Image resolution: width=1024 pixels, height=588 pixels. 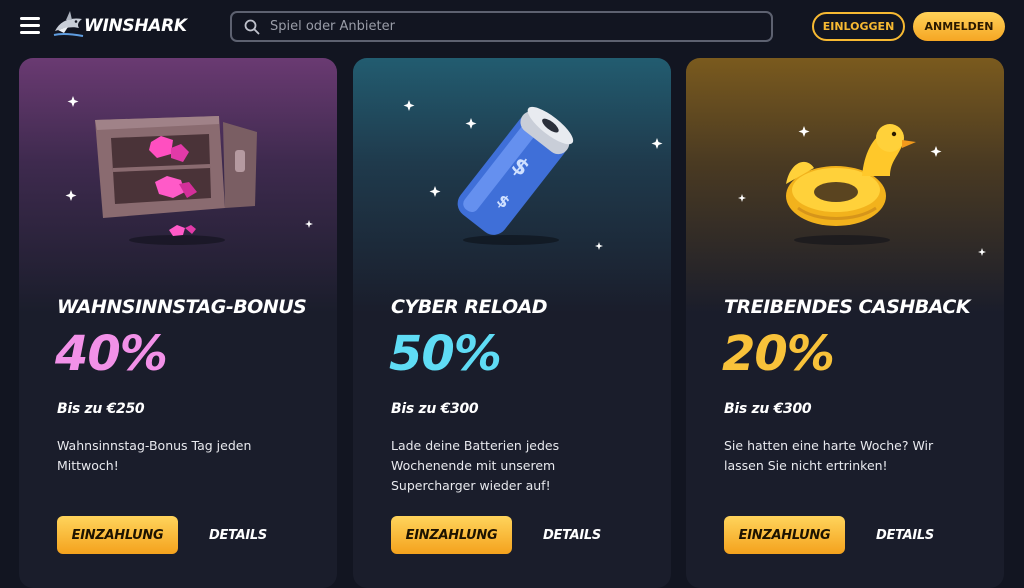 What do you see at coordinates (189, 170) in the screenshot?
I see `safe-icon` at bounding box center [189, 170].